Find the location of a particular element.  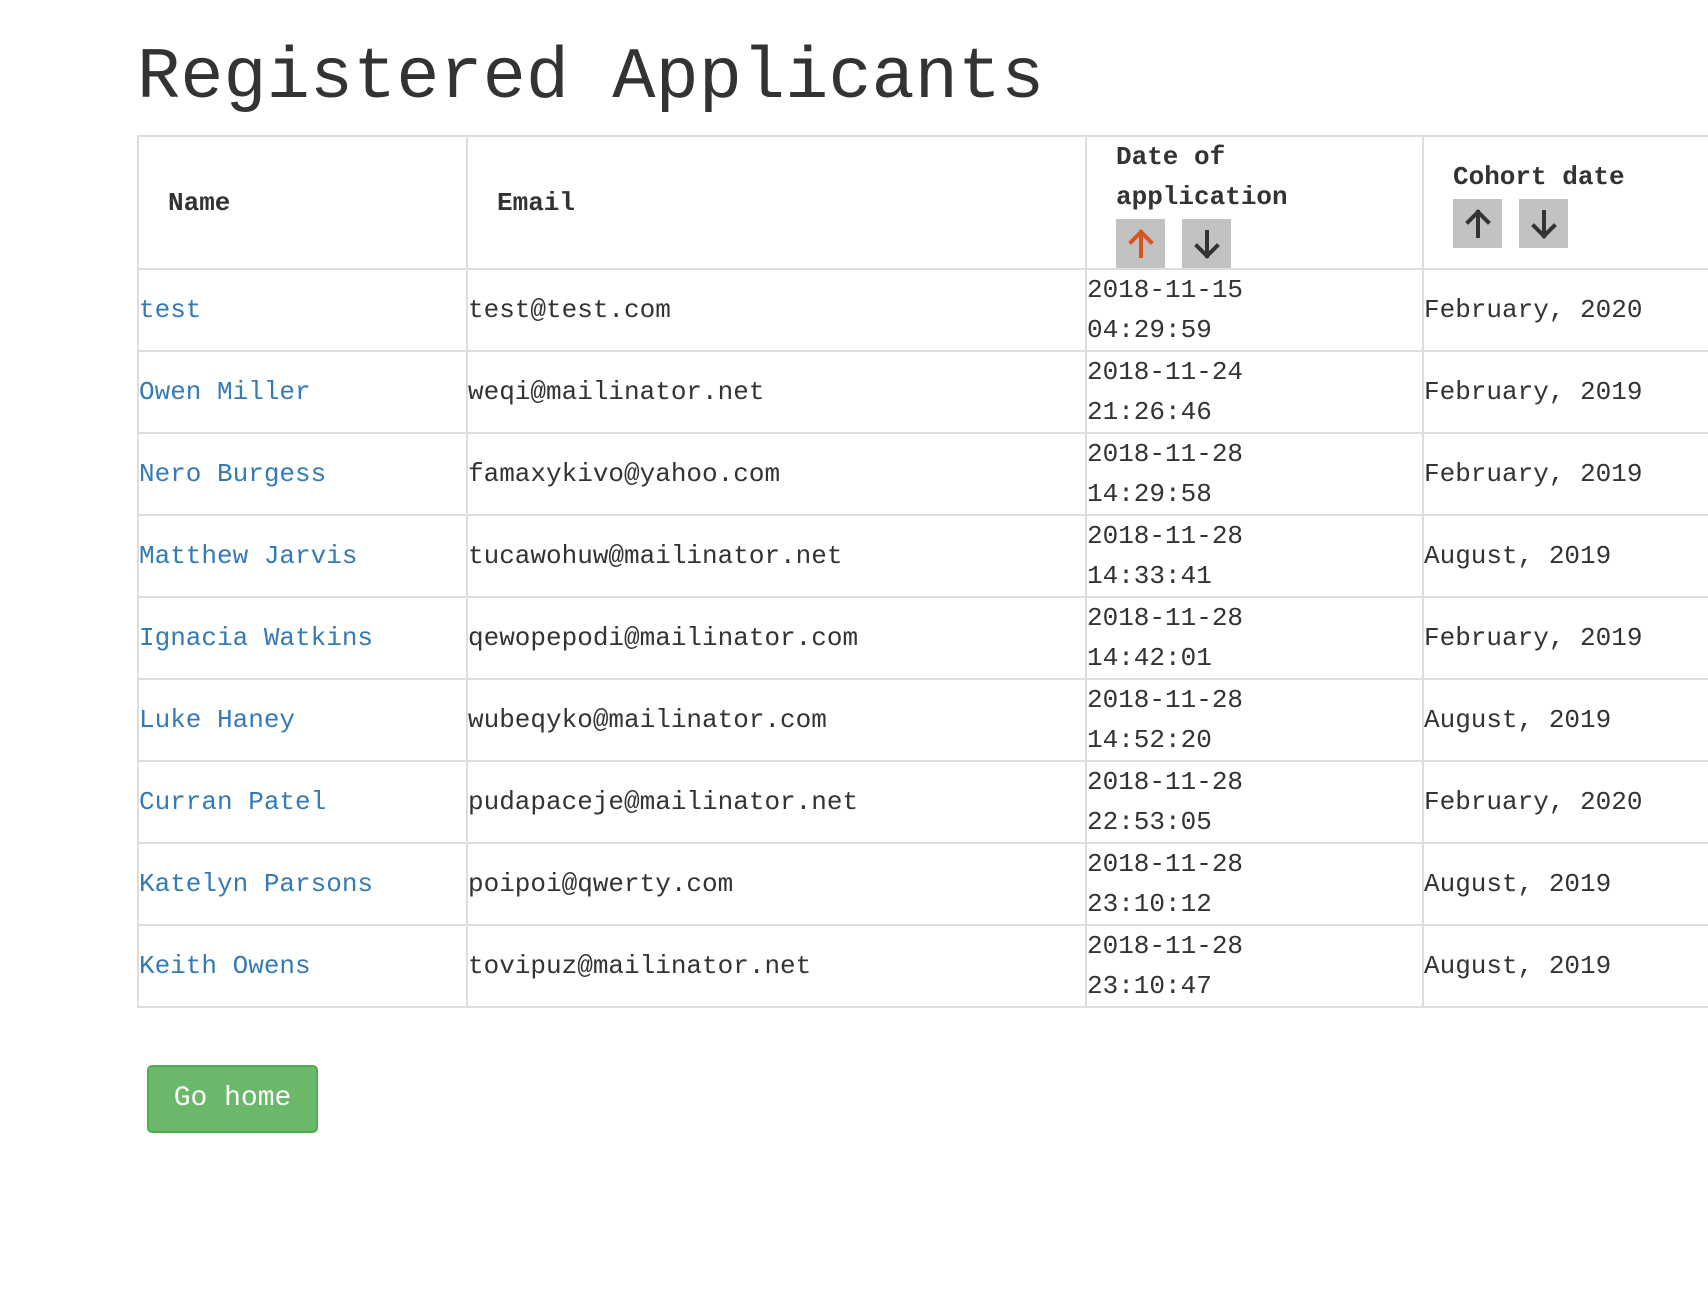

application-time: 14:52:20 is located at coordinates (1149, 740).